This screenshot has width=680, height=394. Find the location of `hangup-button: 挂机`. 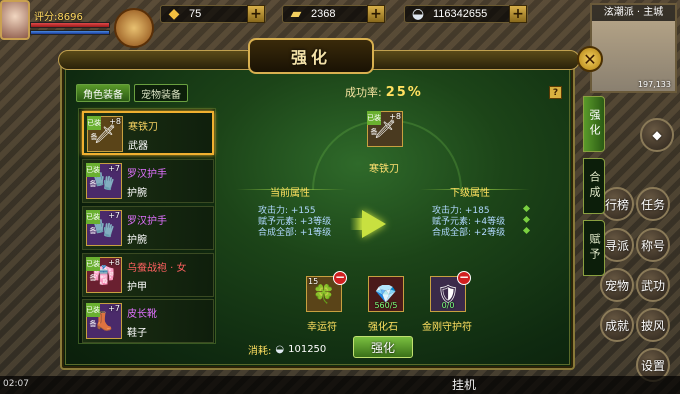

hangup-button: 挂机 is located at coordinates (464, 385).